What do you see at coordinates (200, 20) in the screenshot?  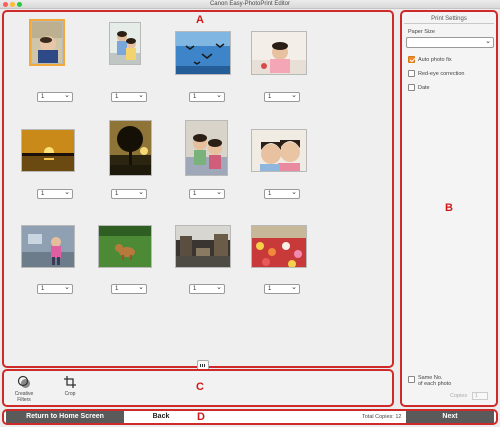 I see `region-label-a: A` at bounding box center [200, 20].